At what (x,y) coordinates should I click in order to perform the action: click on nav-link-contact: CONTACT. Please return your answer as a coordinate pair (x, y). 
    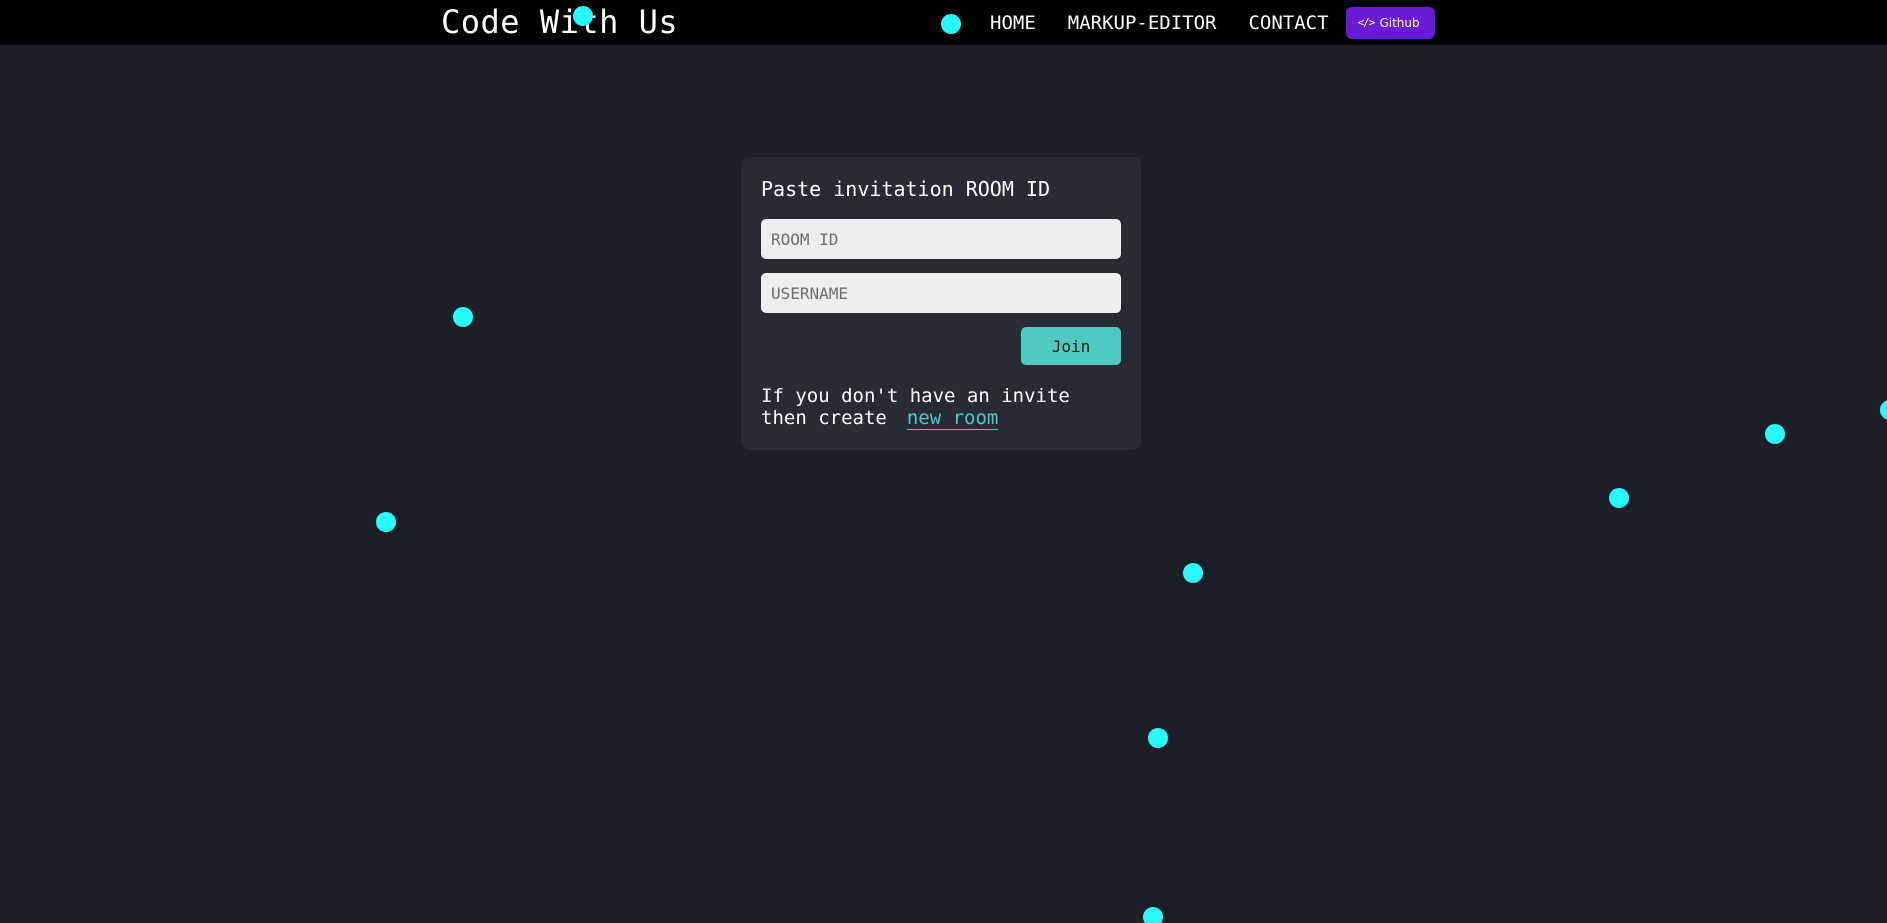
    Looking at the image, I should click on (1288, 23).